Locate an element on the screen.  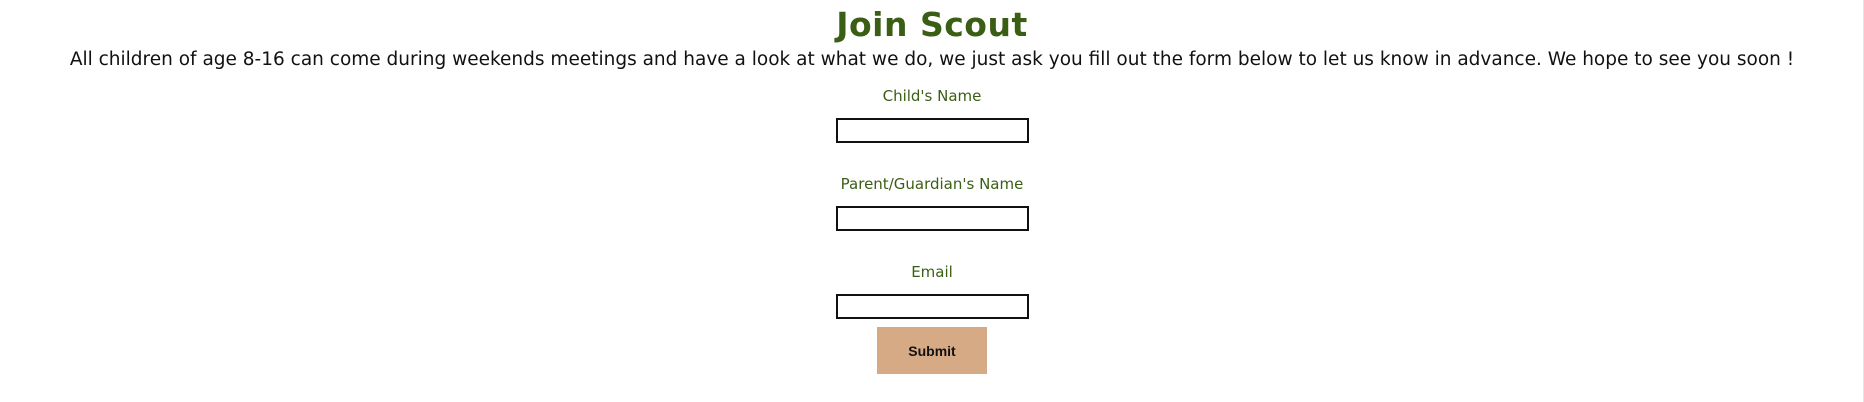
email-input is located at coordinates (932, 306).